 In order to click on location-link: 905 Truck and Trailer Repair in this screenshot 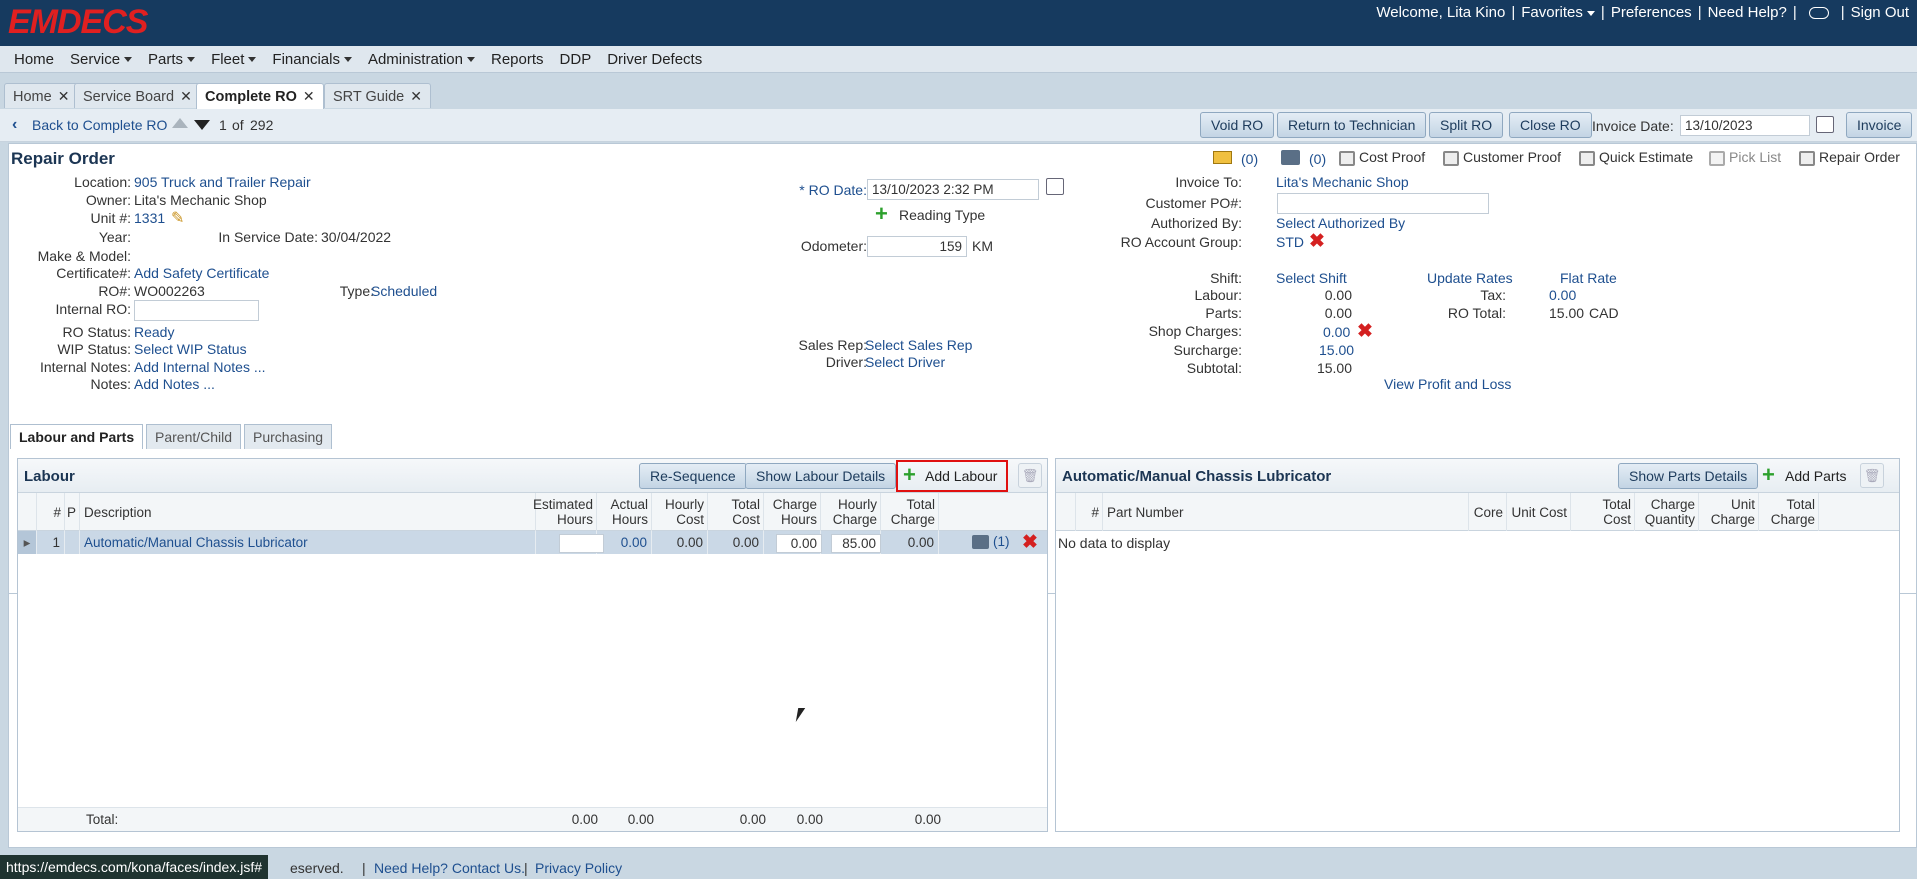, I will do `click(222, 182)`.